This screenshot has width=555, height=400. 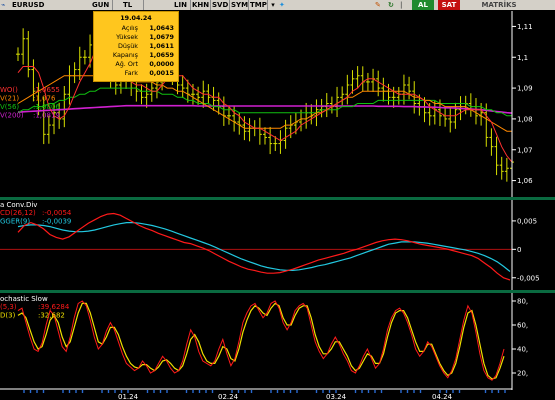 I want to click on date-tick-label-1: 02.24, so click(x=228, y=396).